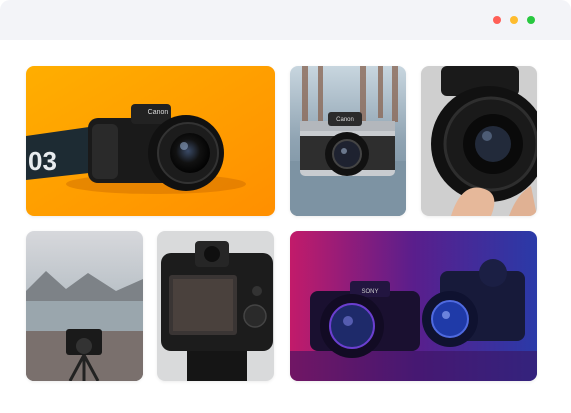  I want to click on gallery-image-camera-back, so click(215, 306).